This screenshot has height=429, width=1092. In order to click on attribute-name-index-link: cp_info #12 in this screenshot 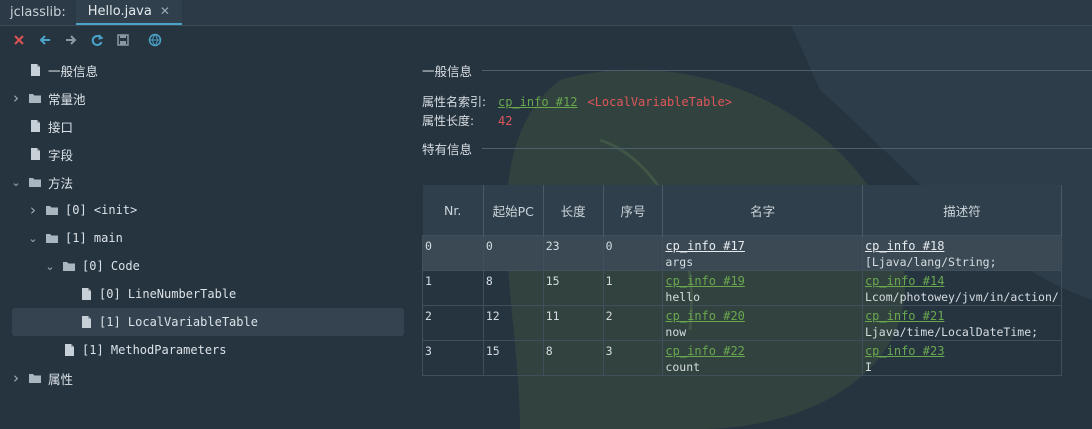, I will do `click(537, 102)`.